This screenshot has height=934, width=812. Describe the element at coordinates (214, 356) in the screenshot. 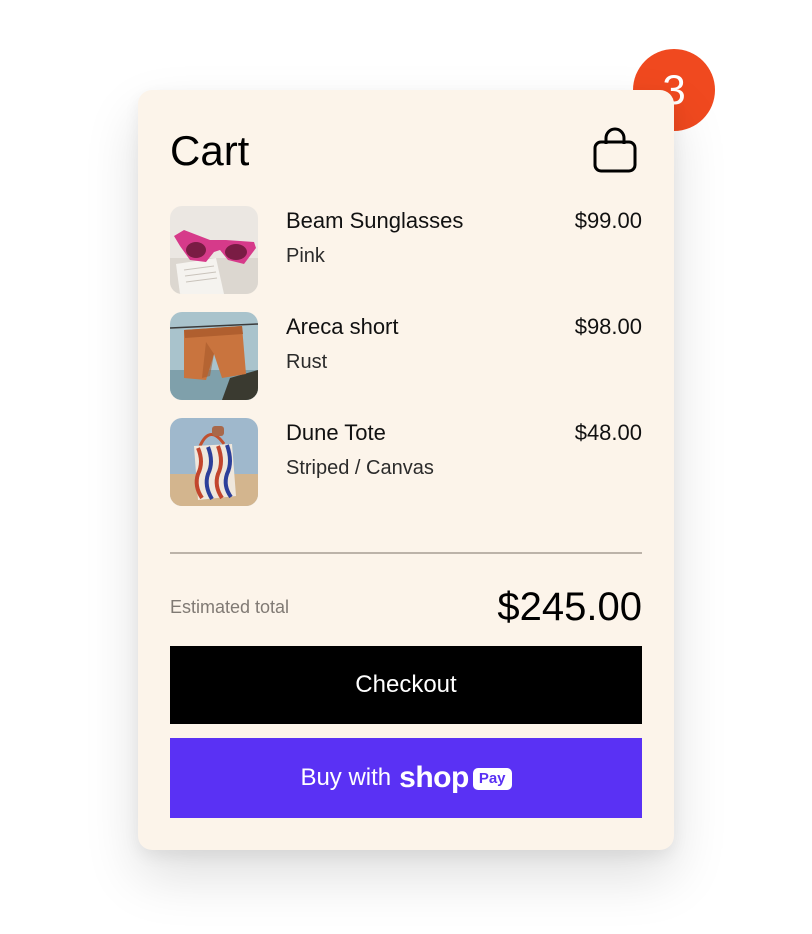

I see `product-image-shorts` at that location.